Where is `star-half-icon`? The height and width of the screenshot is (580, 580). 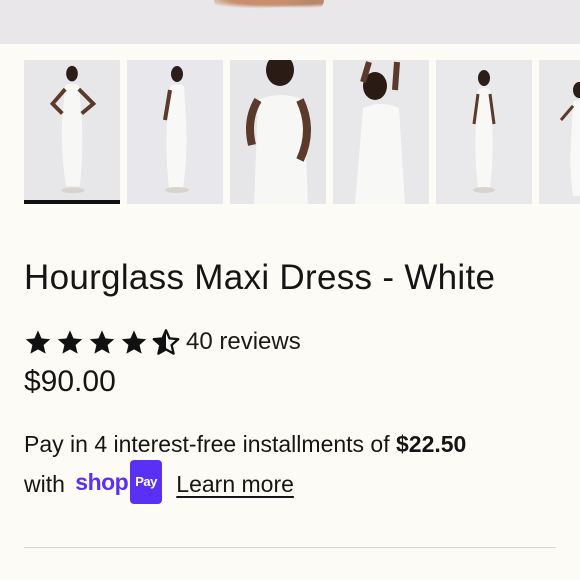
star-half-icon is located at coordinates (166, 342).